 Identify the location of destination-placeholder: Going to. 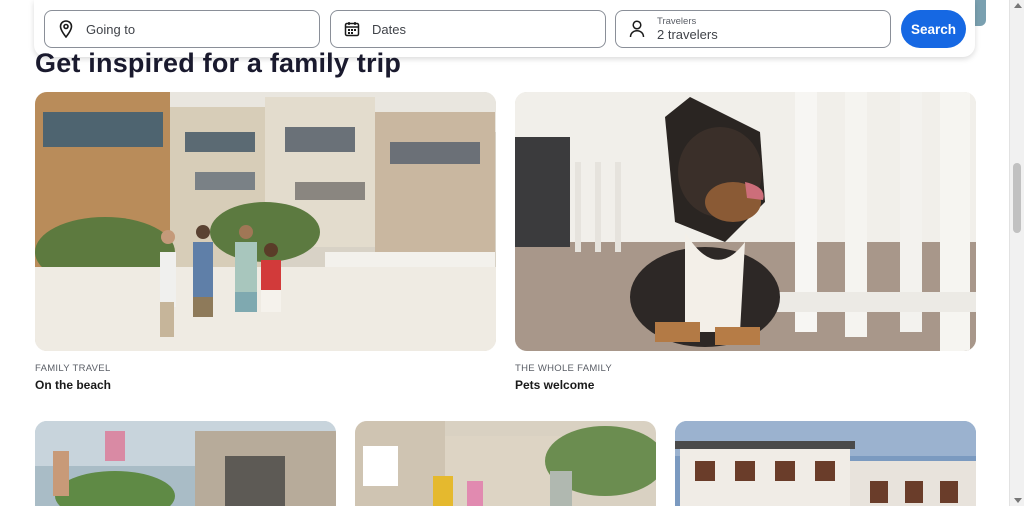
(111, 29).